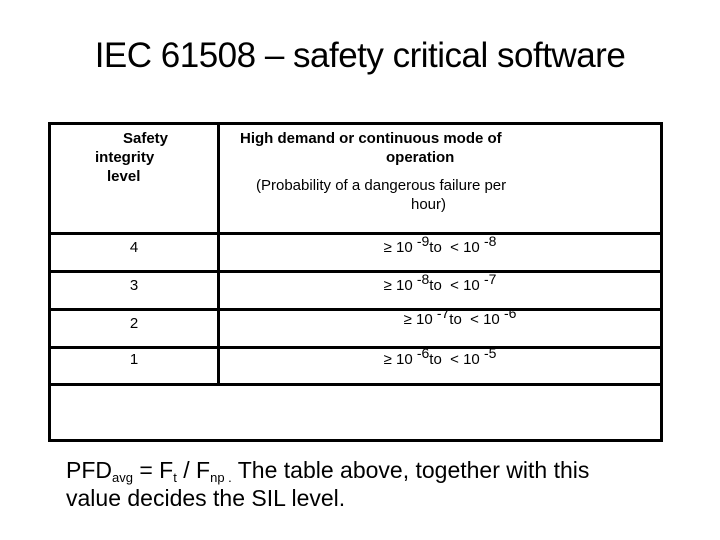  Describe the element at coordinates (134, 247) in the screenshot. I see `sil-value: 4` at that location.